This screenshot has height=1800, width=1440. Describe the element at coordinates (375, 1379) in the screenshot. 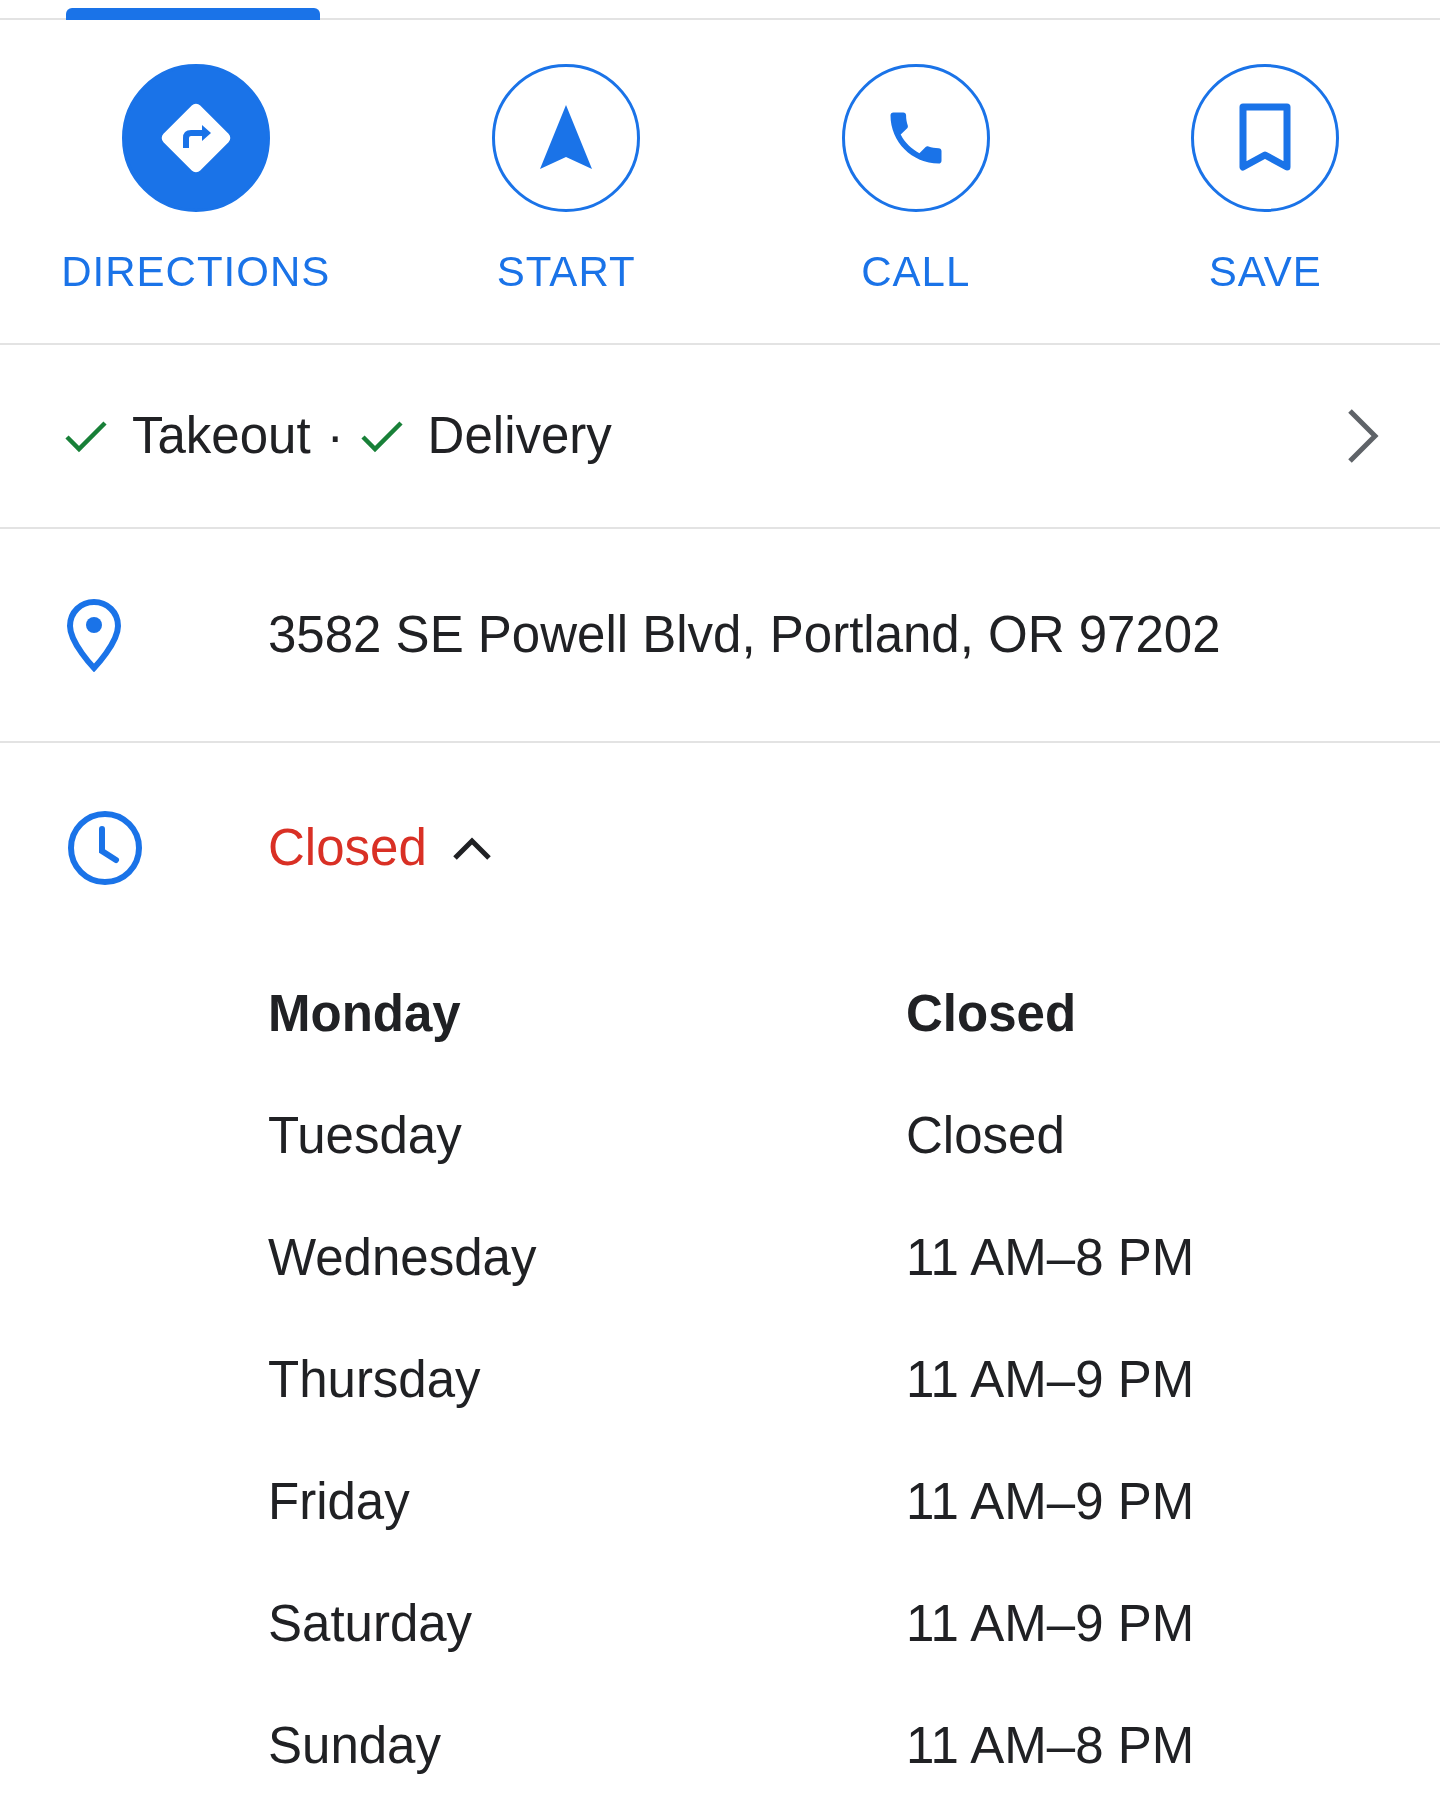

I see `day-name: Thursday` at that location.